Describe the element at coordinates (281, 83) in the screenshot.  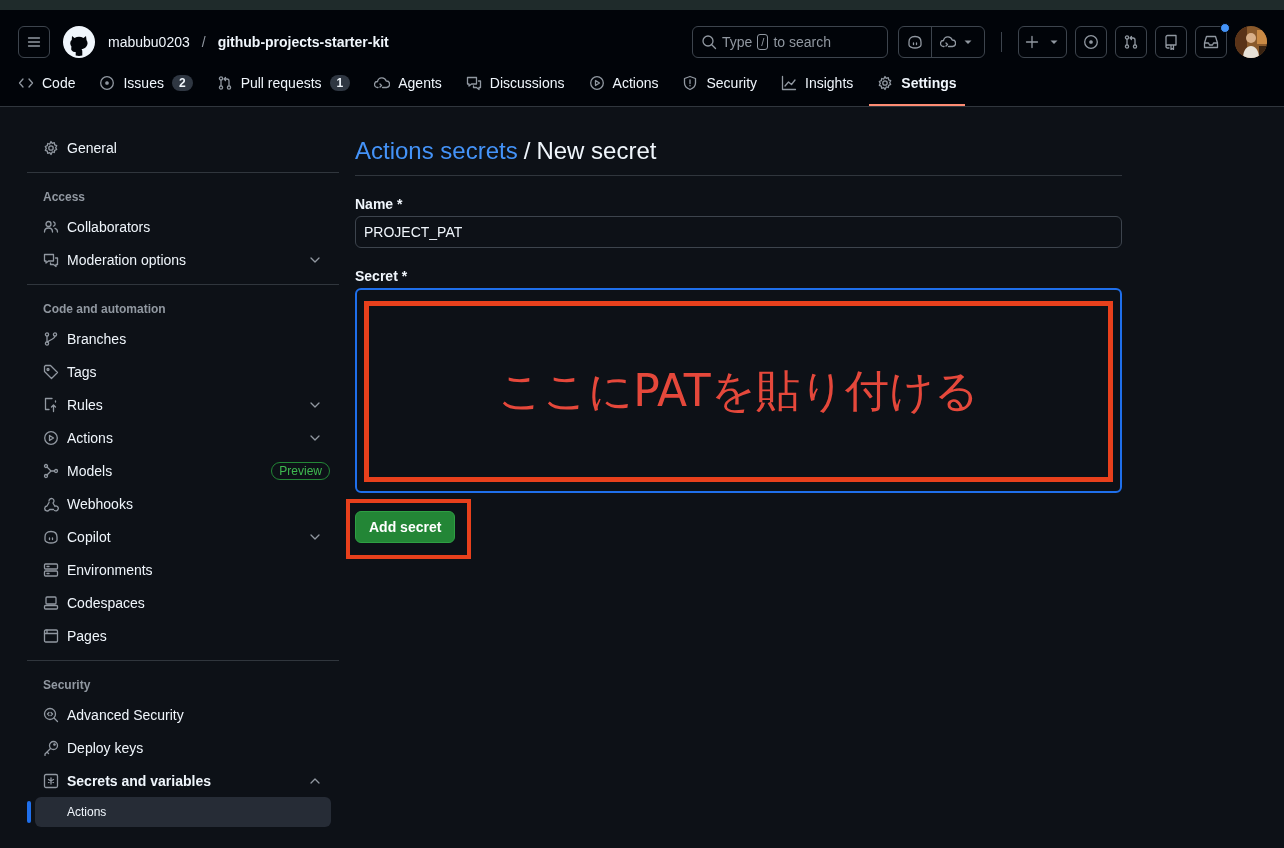
I see `tab-label: Pull requests` at that location.